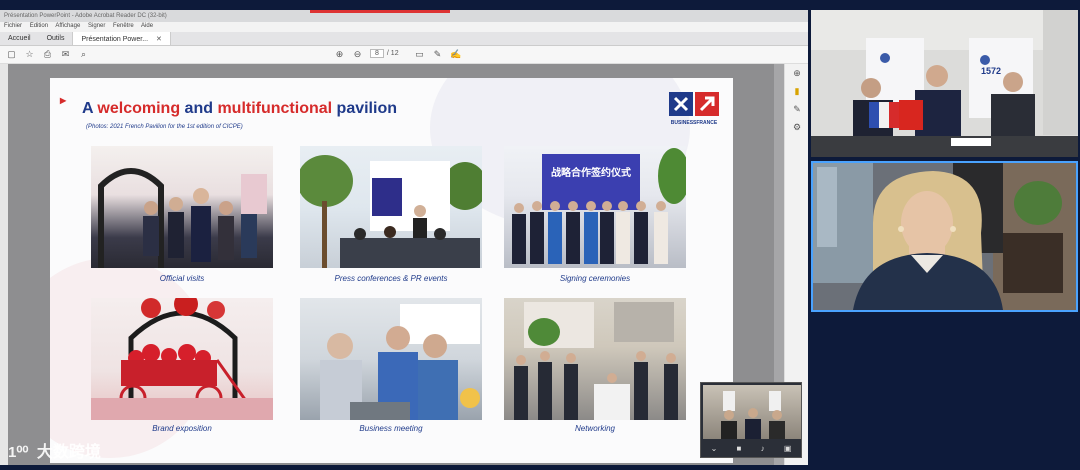 The image size is (1080, 470). I want to click on label-official-visits: Official visits, so click(182, 278).